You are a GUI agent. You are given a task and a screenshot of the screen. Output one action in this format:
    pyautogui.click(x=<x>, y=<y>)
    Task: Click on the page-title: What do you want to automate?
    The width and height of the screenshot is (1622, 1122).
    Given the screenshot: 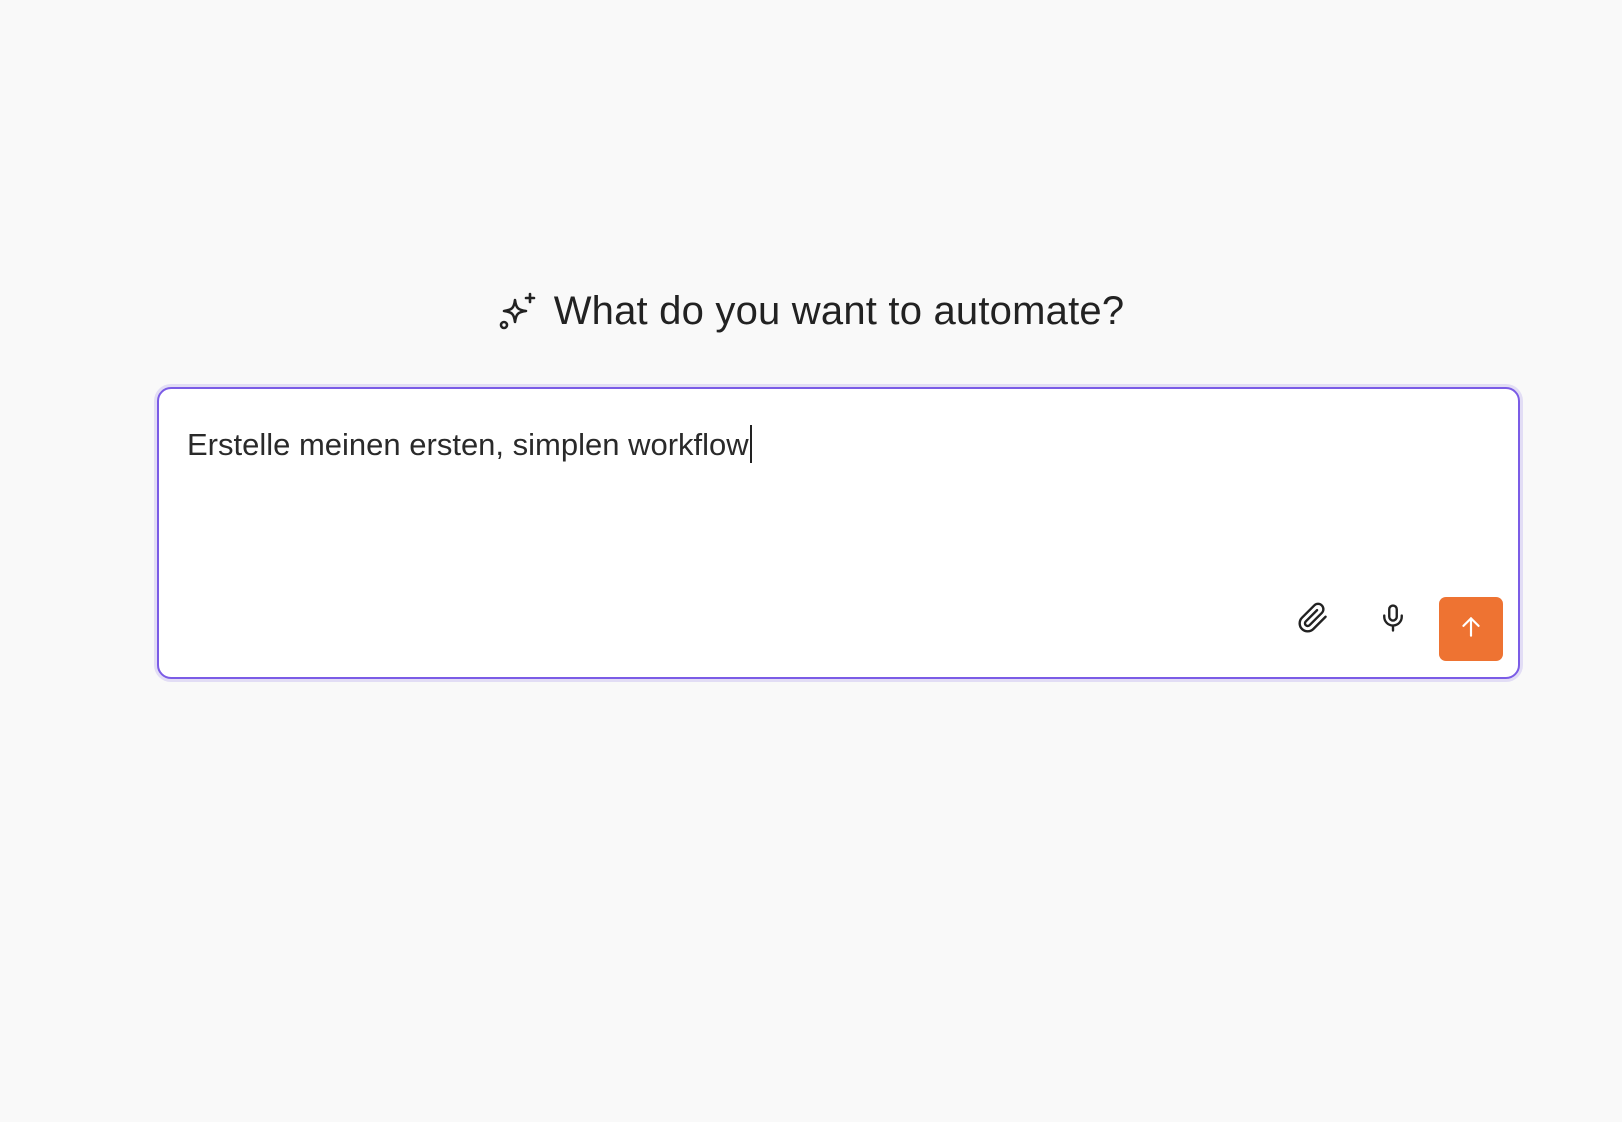 What is the action you would take?
    pyautogui.click(x=839, y=311)
    